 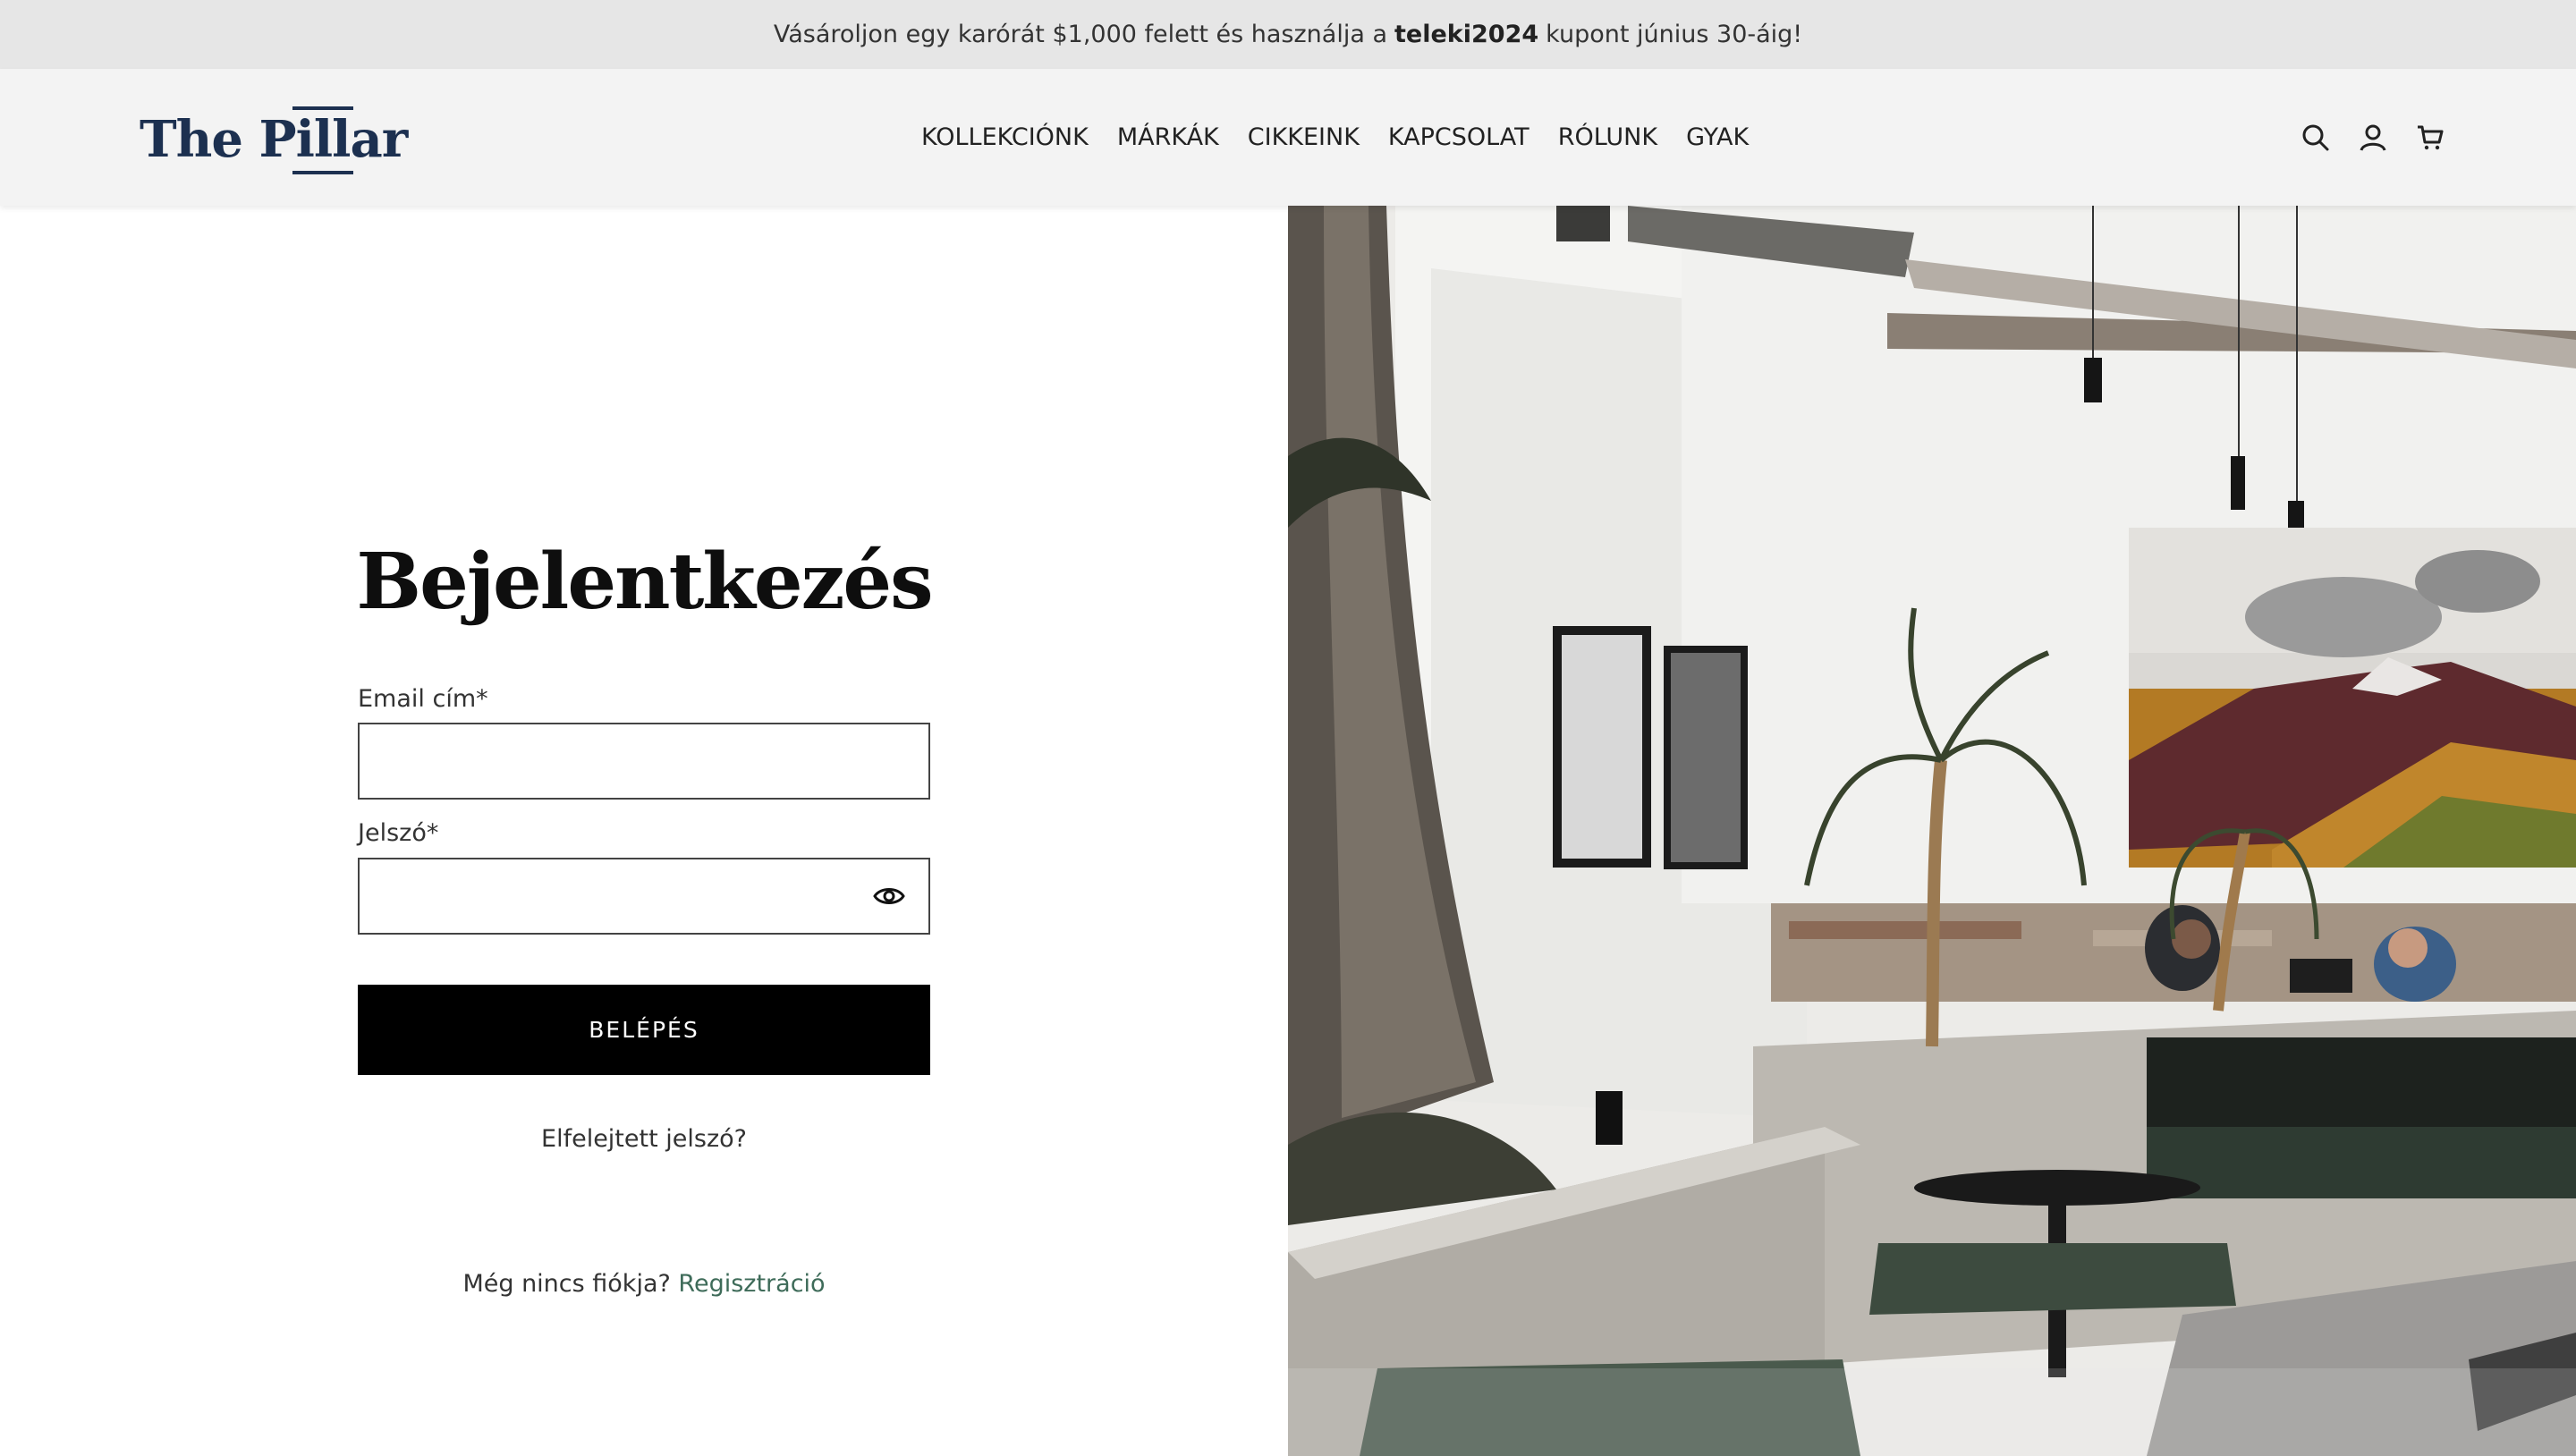 What do you see at coordinates (751, 1284) in the screenshot?
I see `register-link: Regisztráció` at bounding box center [751, 1284].